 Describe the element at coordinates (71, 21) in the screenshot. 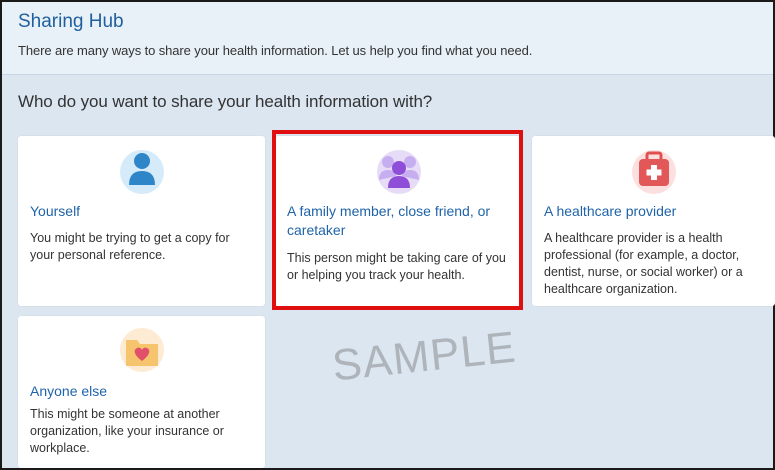

I see `page-title: Sharing Hub` at that location.